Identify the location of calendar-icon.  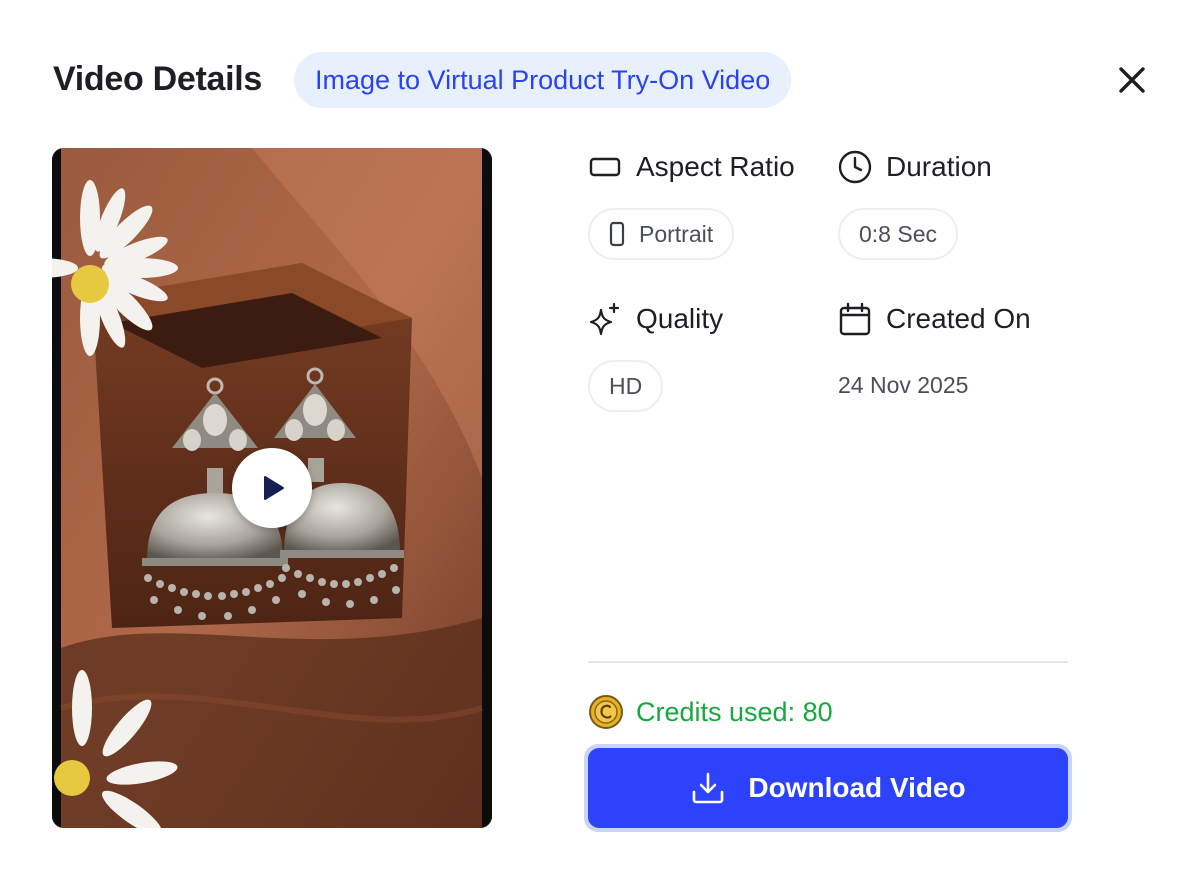
(855, 319).